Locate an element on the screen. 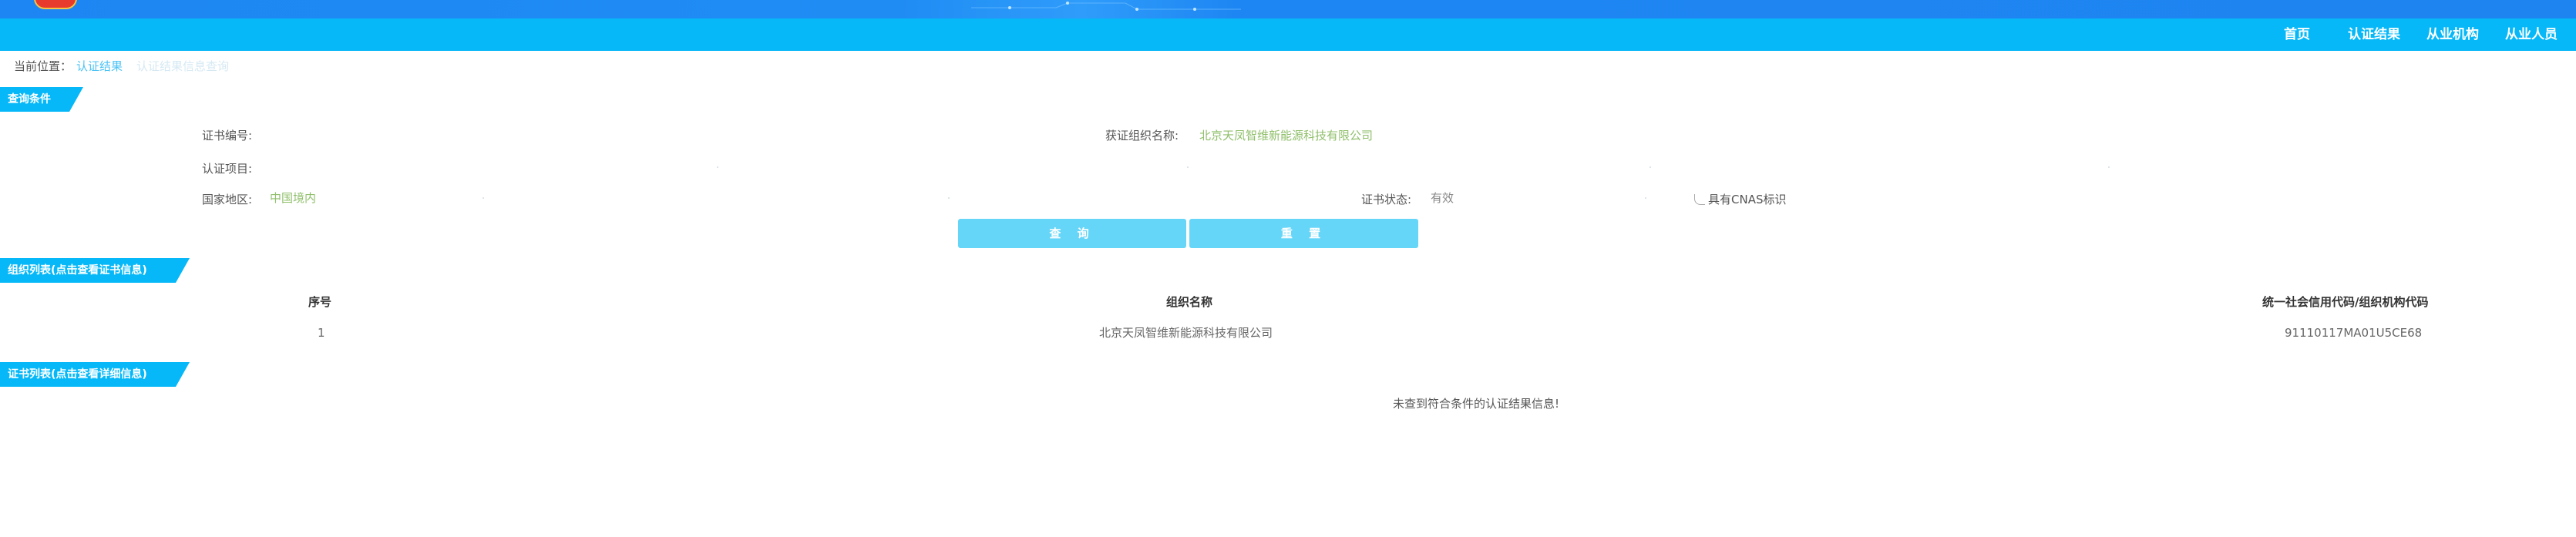 This screenshot has width=2576, height=537. breadcrumb-current: 认证结果信息查询 is located at coordinates (183, 66).